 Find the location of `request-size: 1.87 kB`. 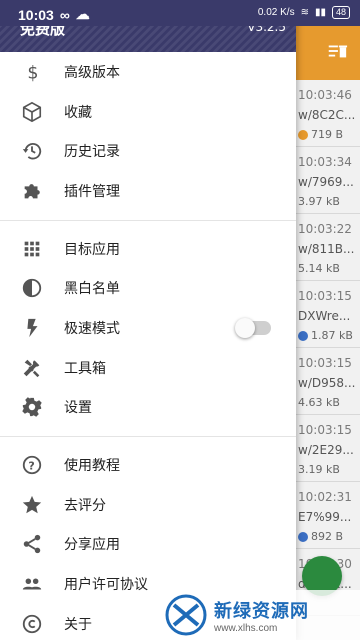

request-size: 1.87 kB is located at coordinates (325, 335).